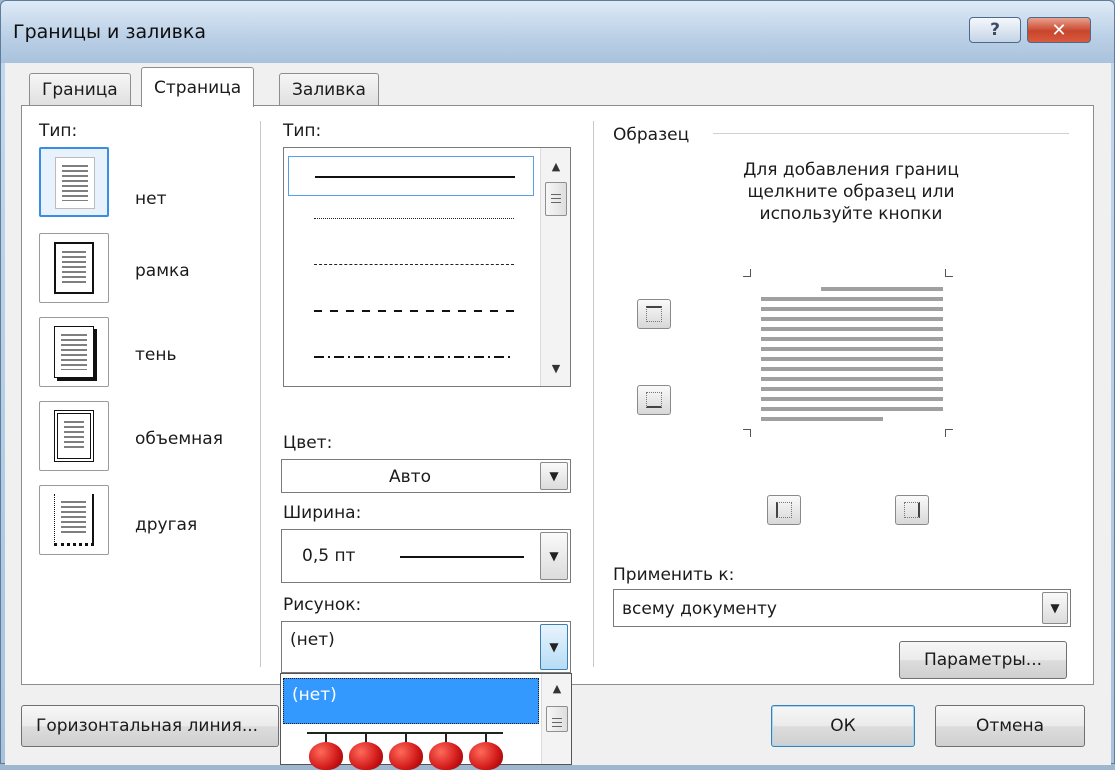  I want to click on color-value: Авто, so click(410, 477).